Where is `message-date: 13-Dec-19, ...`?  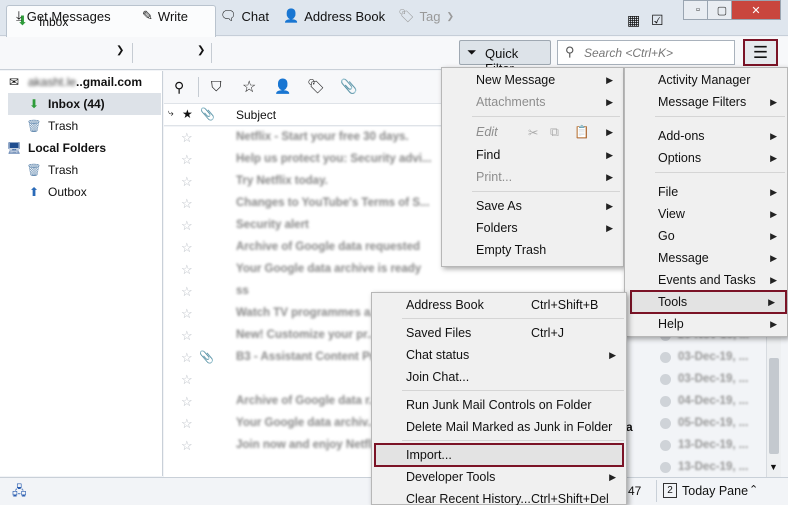
message-date: 13-Dec-19, ... is located at coordinates (713, 467).